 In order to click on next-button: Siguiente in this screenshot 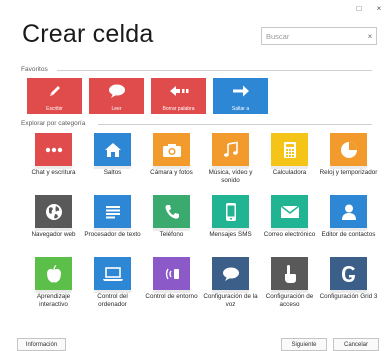, I will do `click(304, 344)`.